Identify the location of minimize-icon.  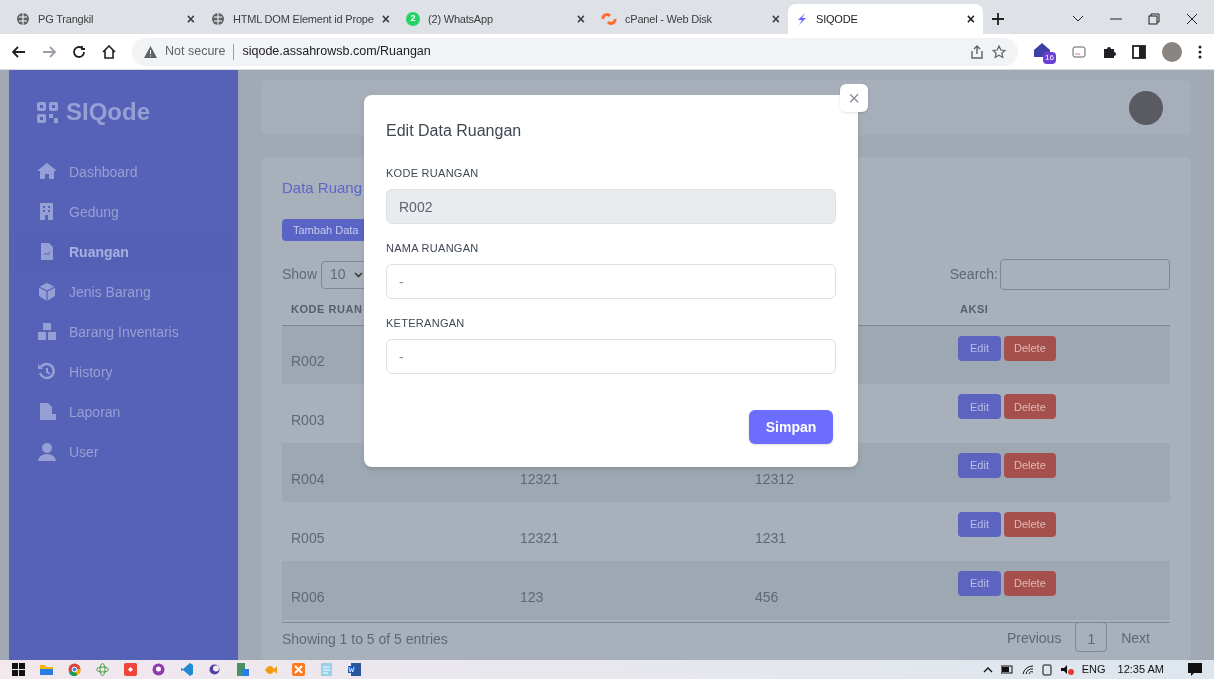
(1116, 19).